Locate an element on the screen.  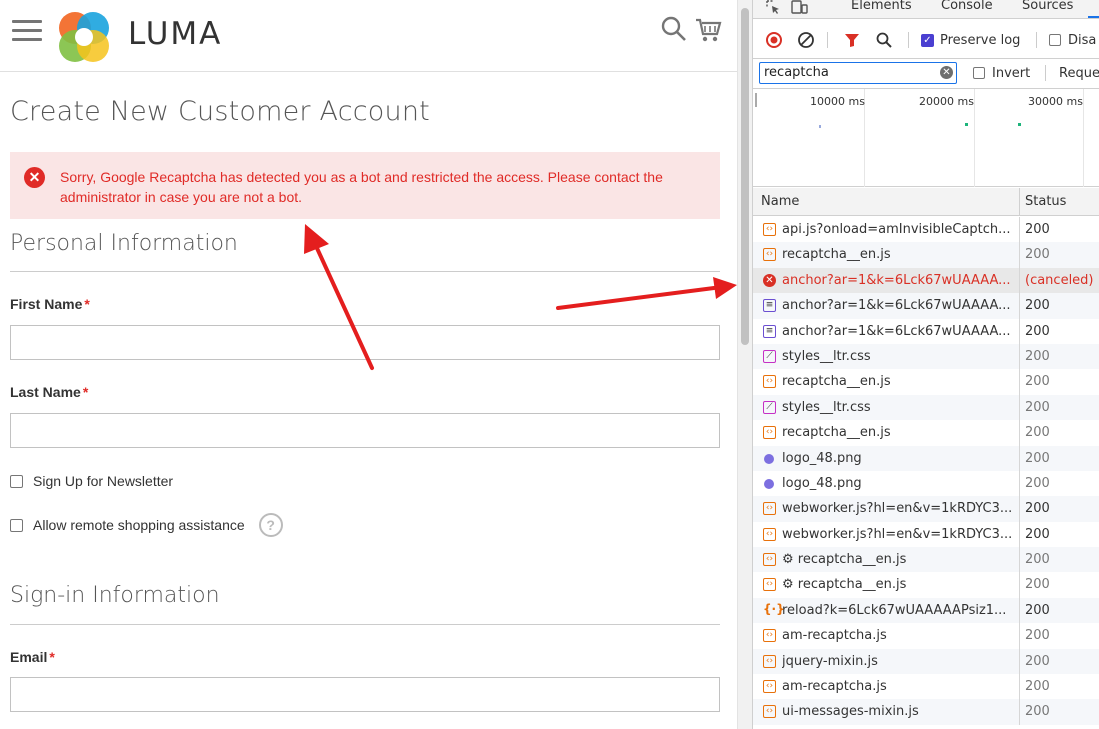
newsletter-checkbox is located at coordinates (16, 481).